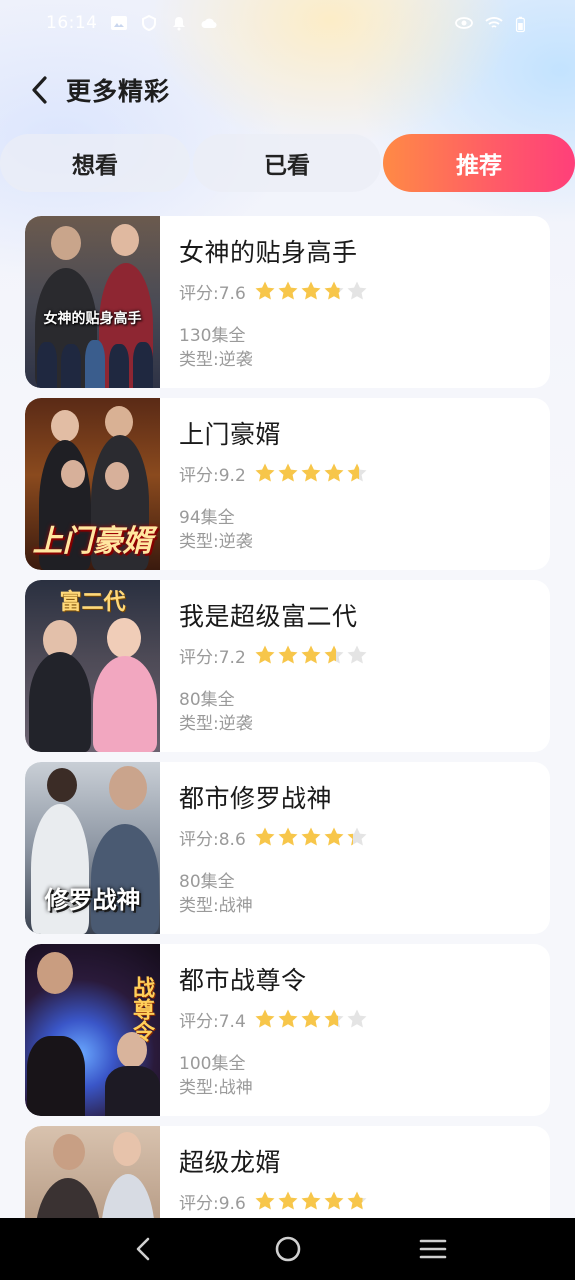 This screenshot has height=1280, width=575. Describe the element at coordinates (494, 22) in the screenshot. I see `wifi-icon` at that location.